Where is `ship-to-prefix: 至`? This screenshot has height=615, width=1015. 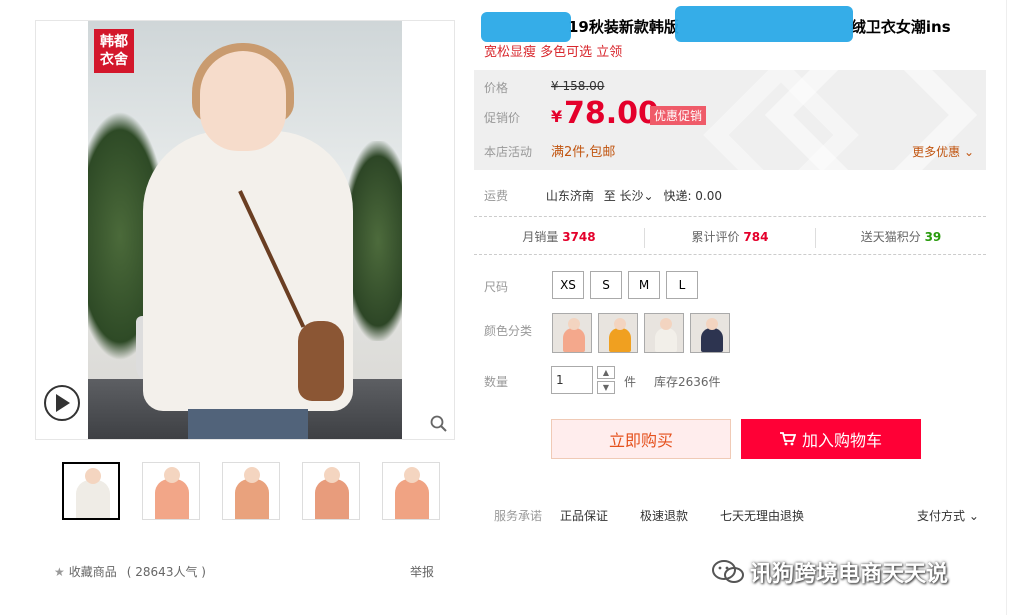 ship-to-prefix: 至 is located at coordinates (609, 196).